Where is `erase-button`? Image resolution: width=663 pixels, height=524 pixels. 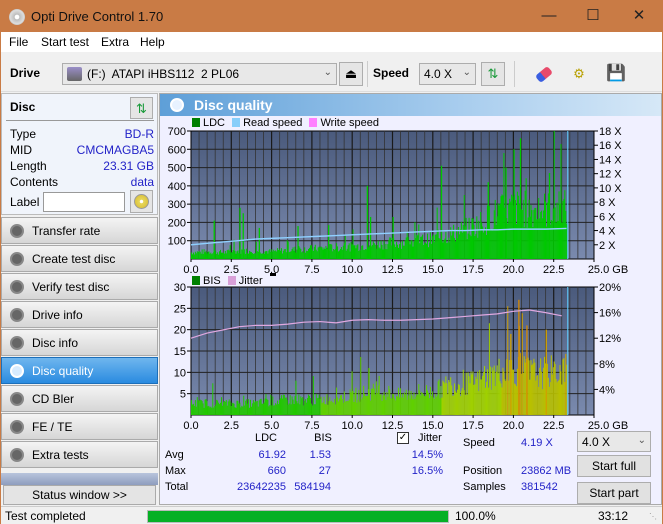
erase-button is located at coordinates (544, 74).